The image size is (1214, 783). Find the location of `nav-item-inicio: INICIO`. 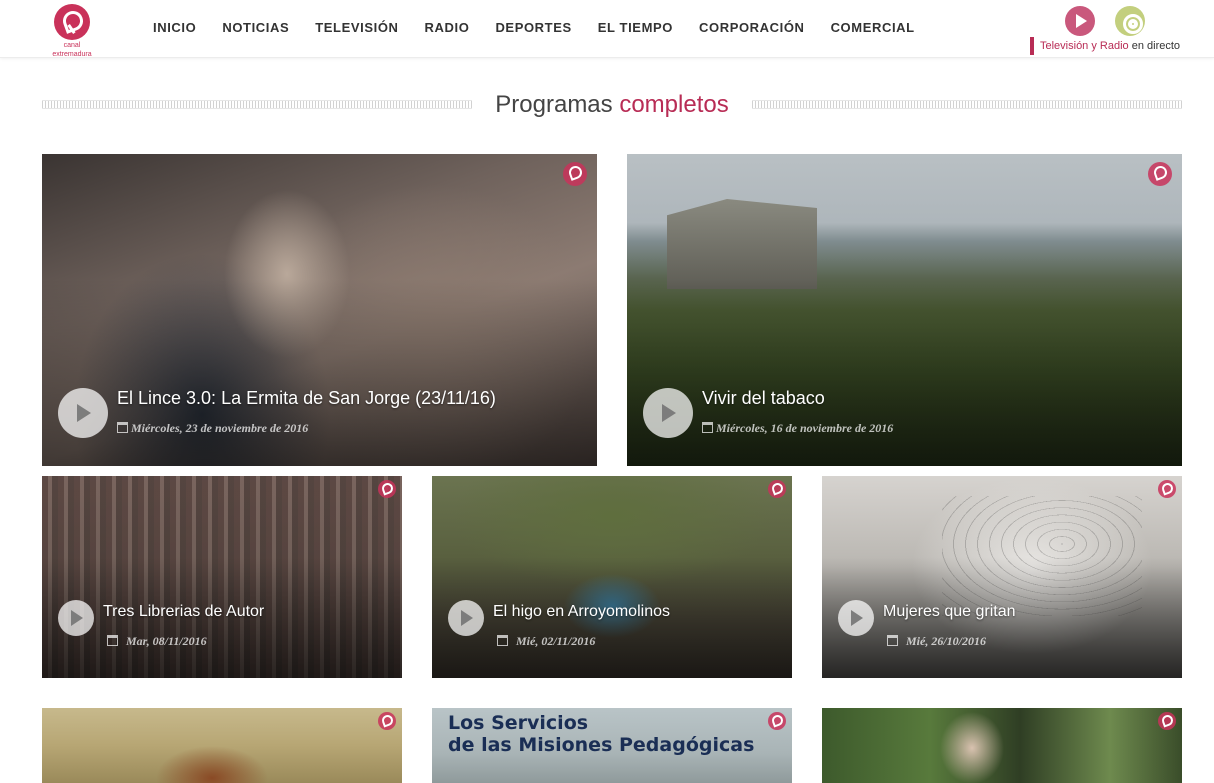

nav-item-inicio: INICIO is located at coordinates (174, 28).